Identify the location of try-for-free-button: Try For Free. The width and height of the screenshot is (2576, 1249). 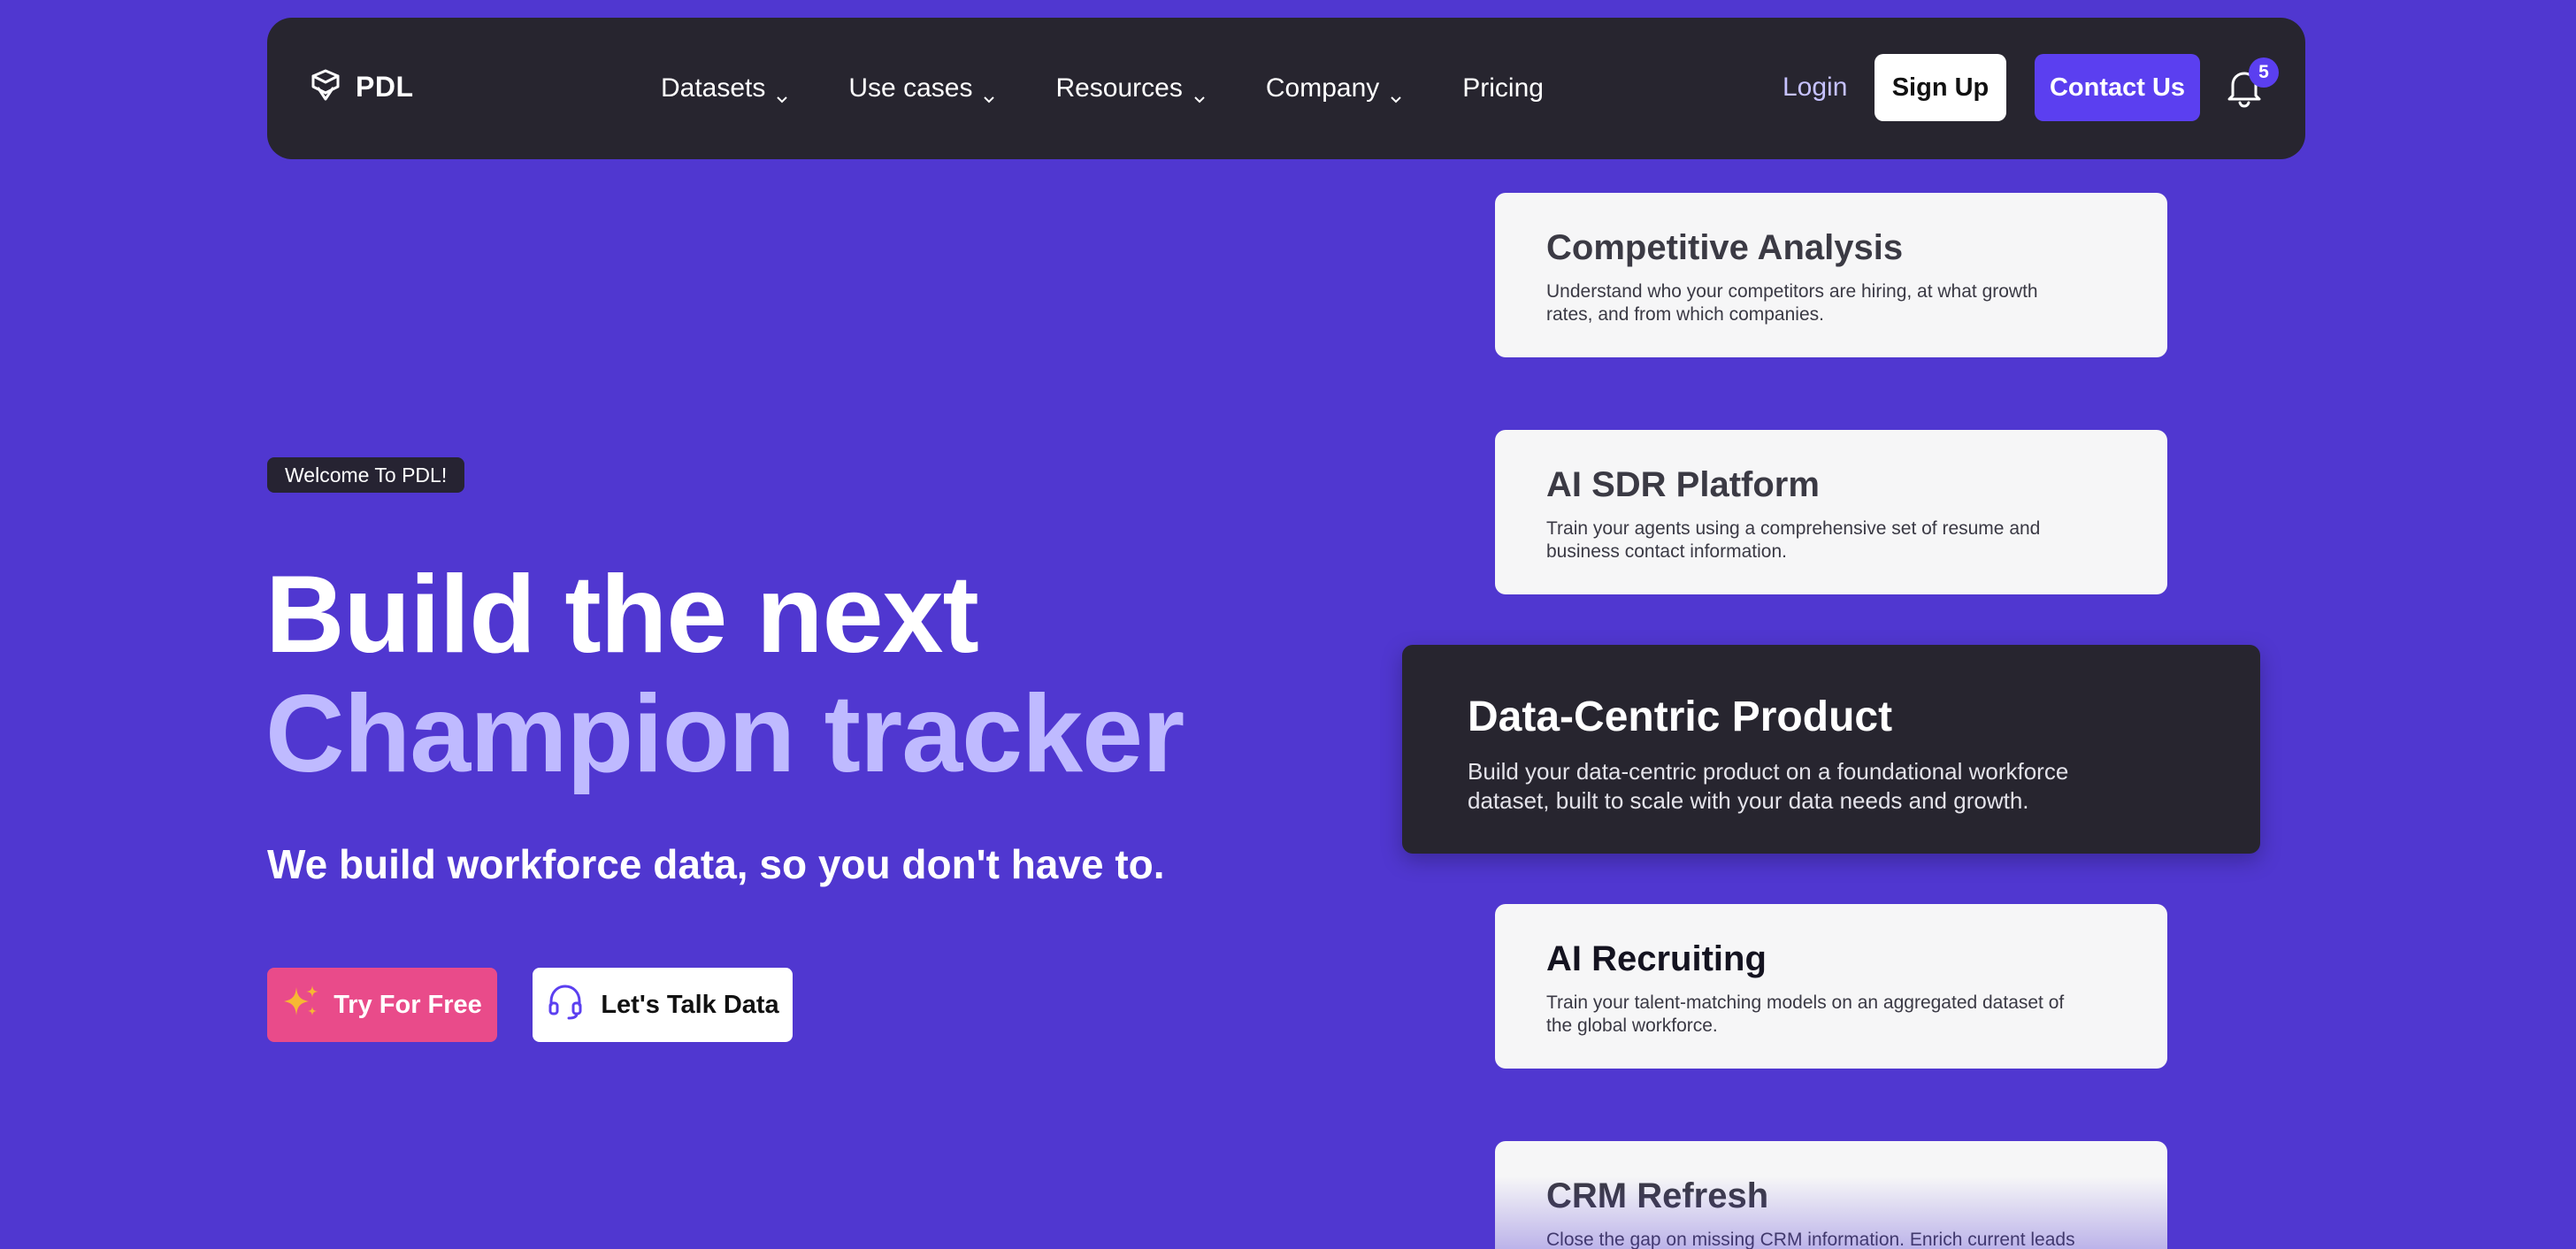
(382, 1005).